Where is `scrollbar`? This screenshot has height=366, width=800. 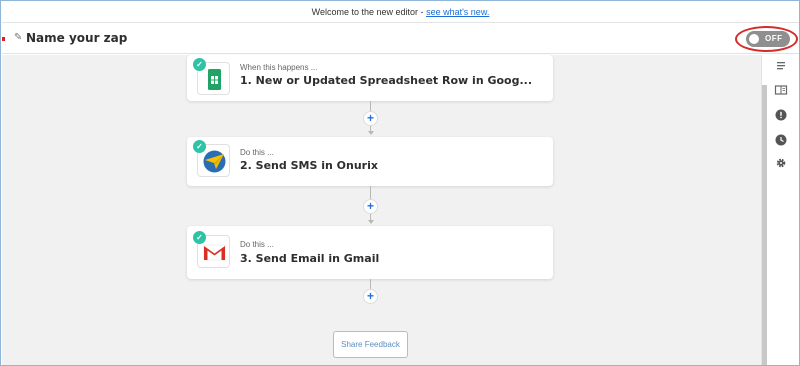
scrollbar is located at coordinates (764, 225).